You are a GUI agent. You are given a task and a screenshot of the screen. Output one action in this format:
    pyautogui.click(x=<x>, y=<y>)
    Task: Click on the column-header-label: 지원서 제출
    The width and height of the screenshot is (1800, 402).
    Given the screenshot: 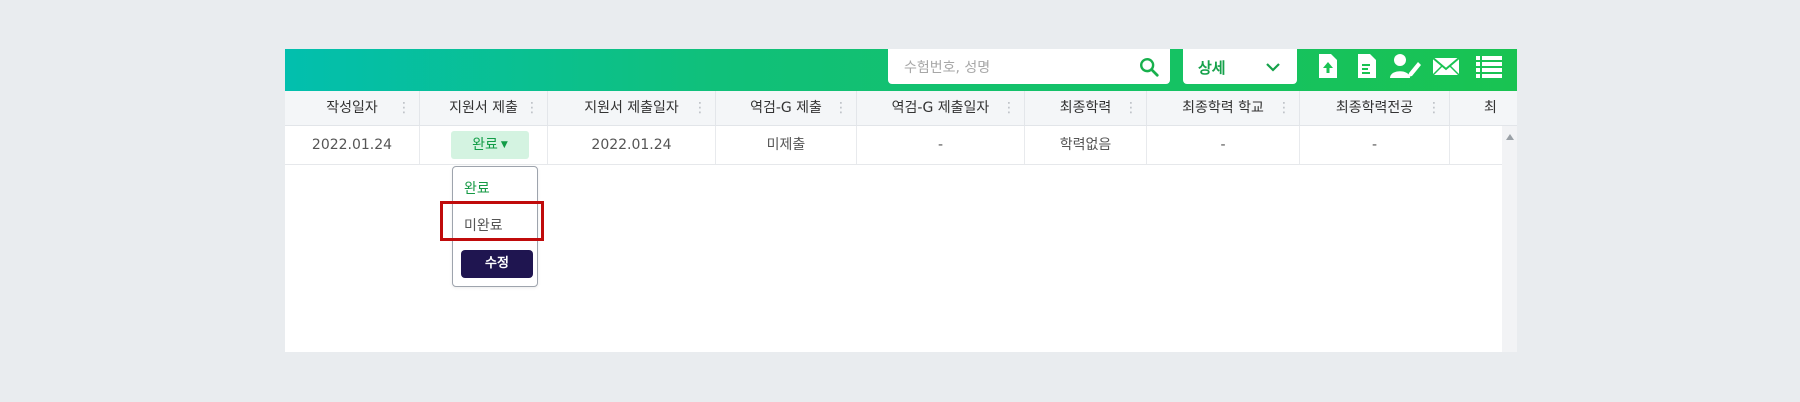 What is the action you would take?
    pyautogui.click(x=483, y=108)
    